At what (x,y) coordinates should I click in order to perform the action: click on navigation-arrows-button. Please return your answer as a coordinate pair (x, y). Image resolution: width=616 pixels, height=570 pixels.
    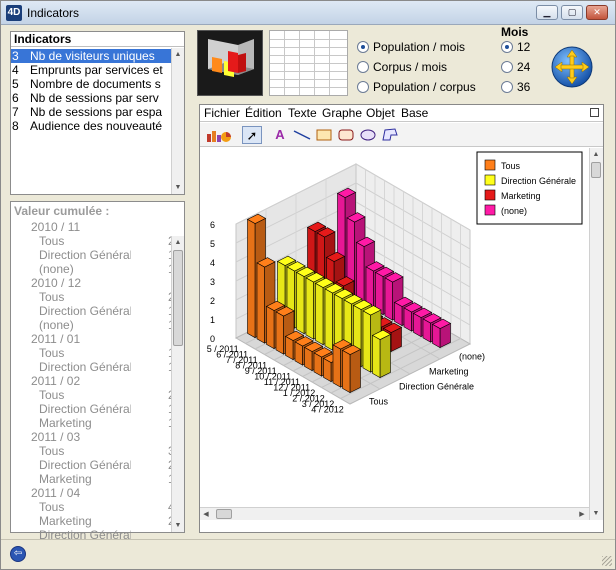
    Looking at the image, I should click on (572, 67).